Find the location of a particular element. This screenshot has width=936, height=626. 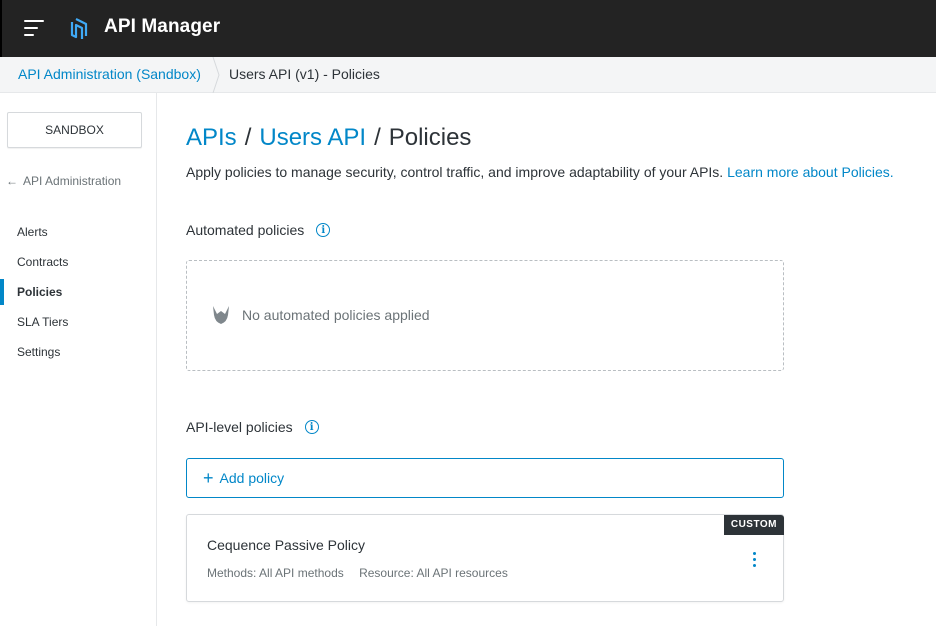

automated-policies-label: Automated policies is located at coordinates (245, 230).